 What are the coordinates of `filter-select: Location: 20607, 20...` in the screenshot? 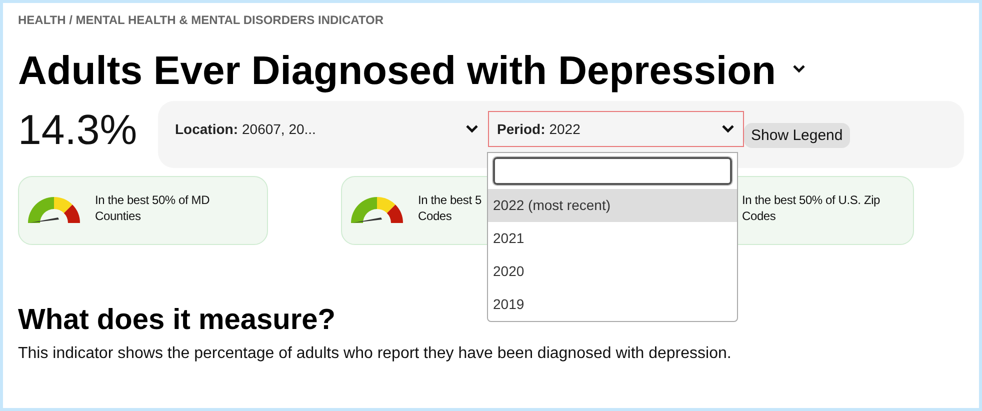 It's located at (327, 129).